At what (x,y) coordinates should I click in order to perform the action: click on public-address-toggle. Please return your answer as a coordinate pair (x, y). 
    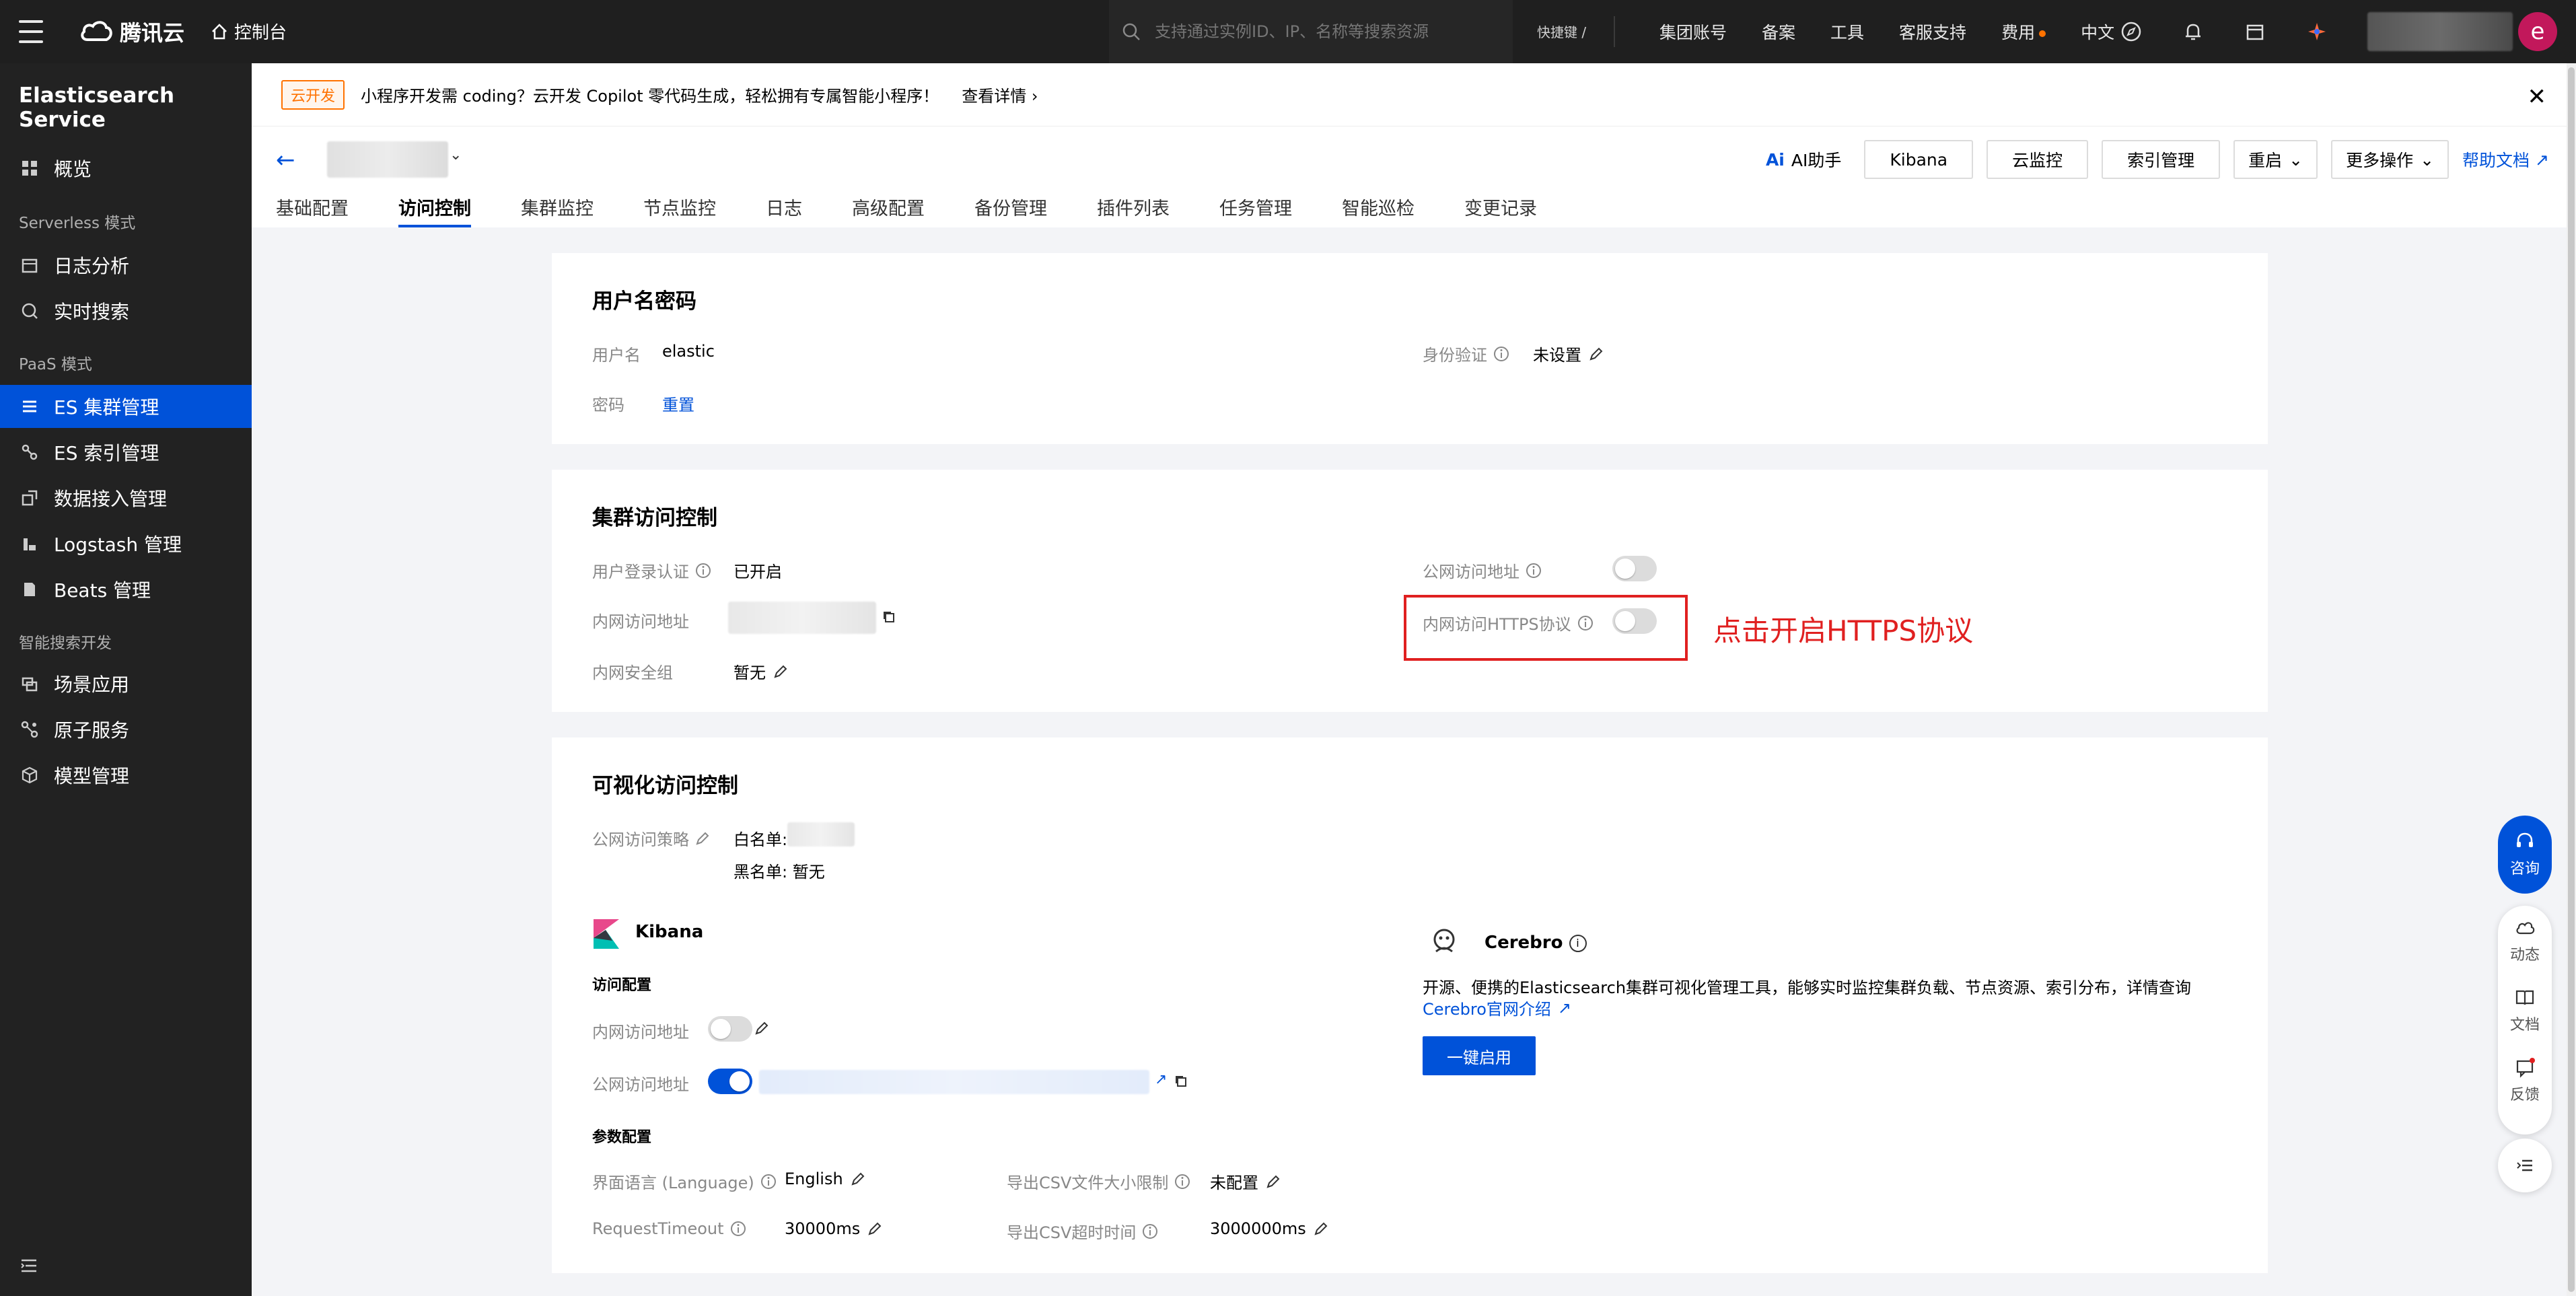
    Looking at the image, I should click on (1634, 568).